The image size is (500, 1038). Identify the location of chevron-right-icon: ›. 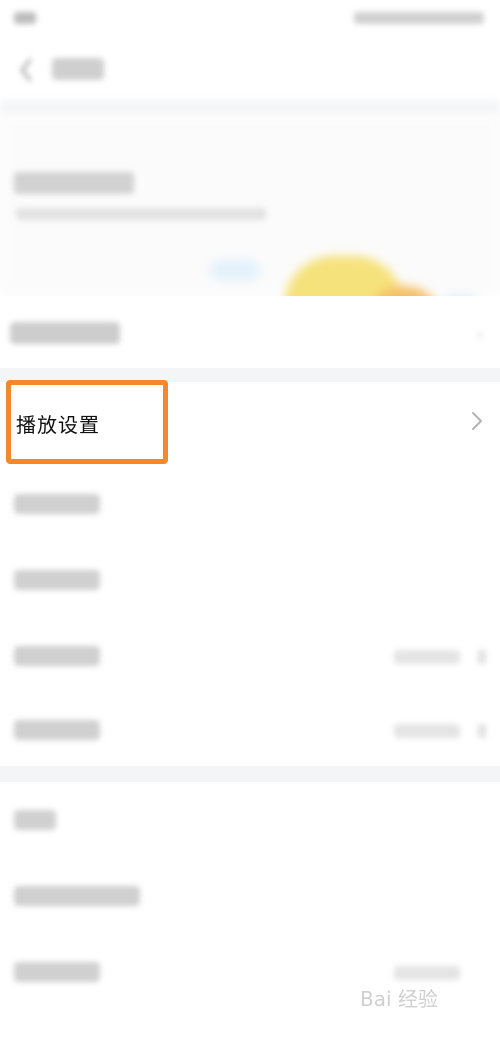
(480, 334).